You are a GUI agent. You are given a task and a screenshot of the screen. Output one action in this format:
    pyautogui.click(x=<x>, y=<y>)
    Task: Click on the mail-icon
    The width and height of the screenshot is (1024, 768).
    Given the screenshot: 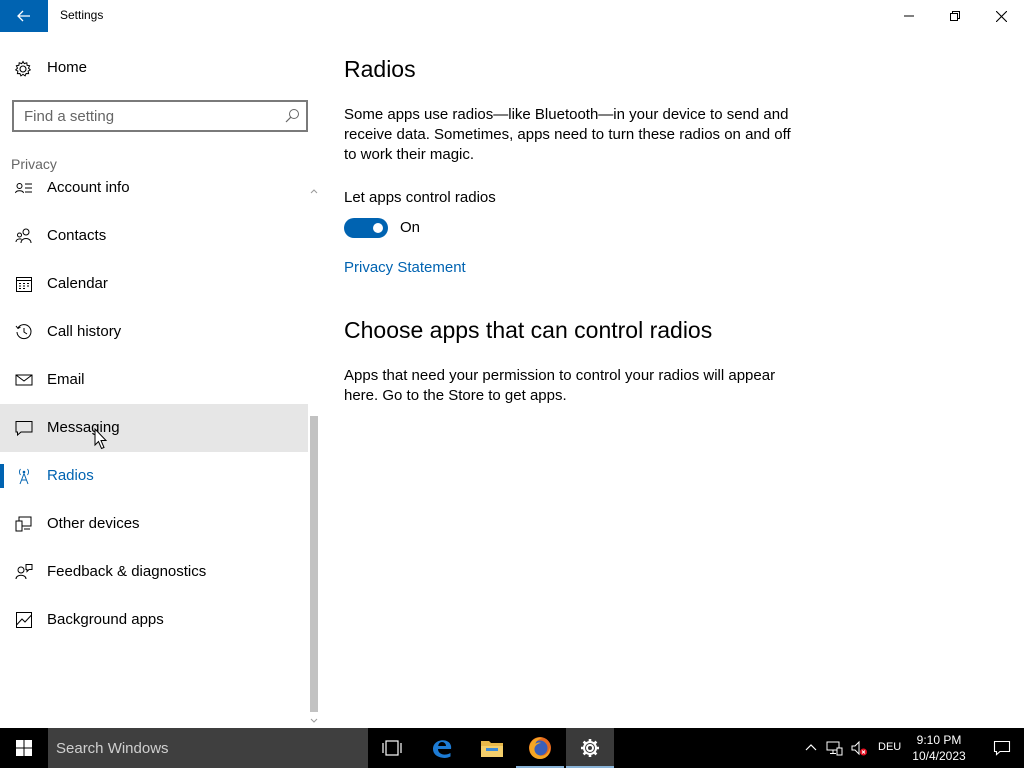 What is the action you would take?
    pyautogui.click(x=24, y=380)
    